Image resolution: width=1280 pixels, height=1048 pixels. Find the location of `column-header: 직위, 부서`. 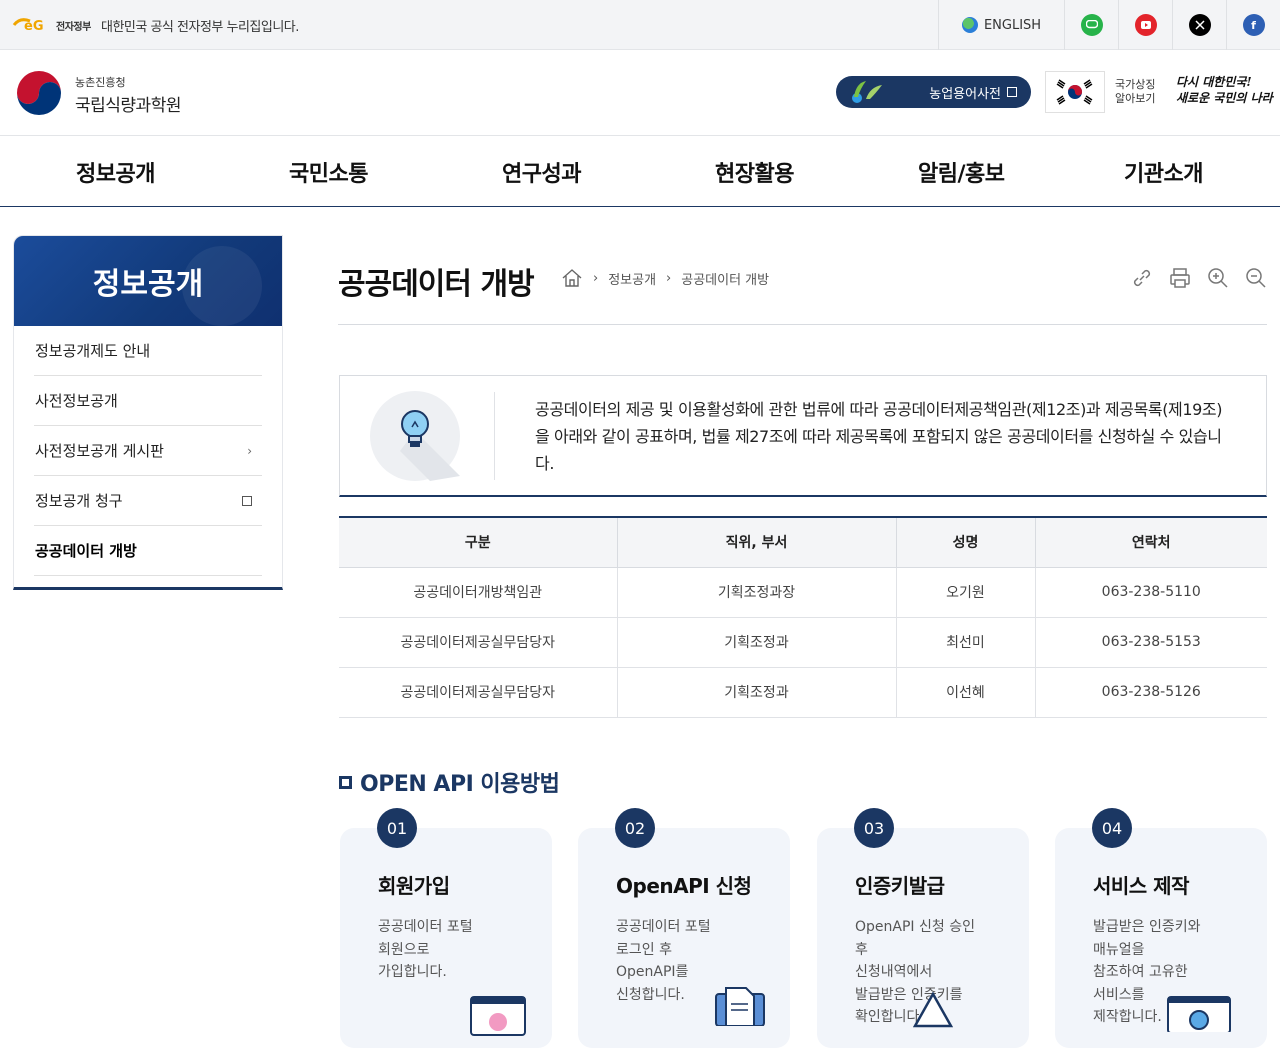

column-header: 직위, 부서 is located at coordinates (756, 542).